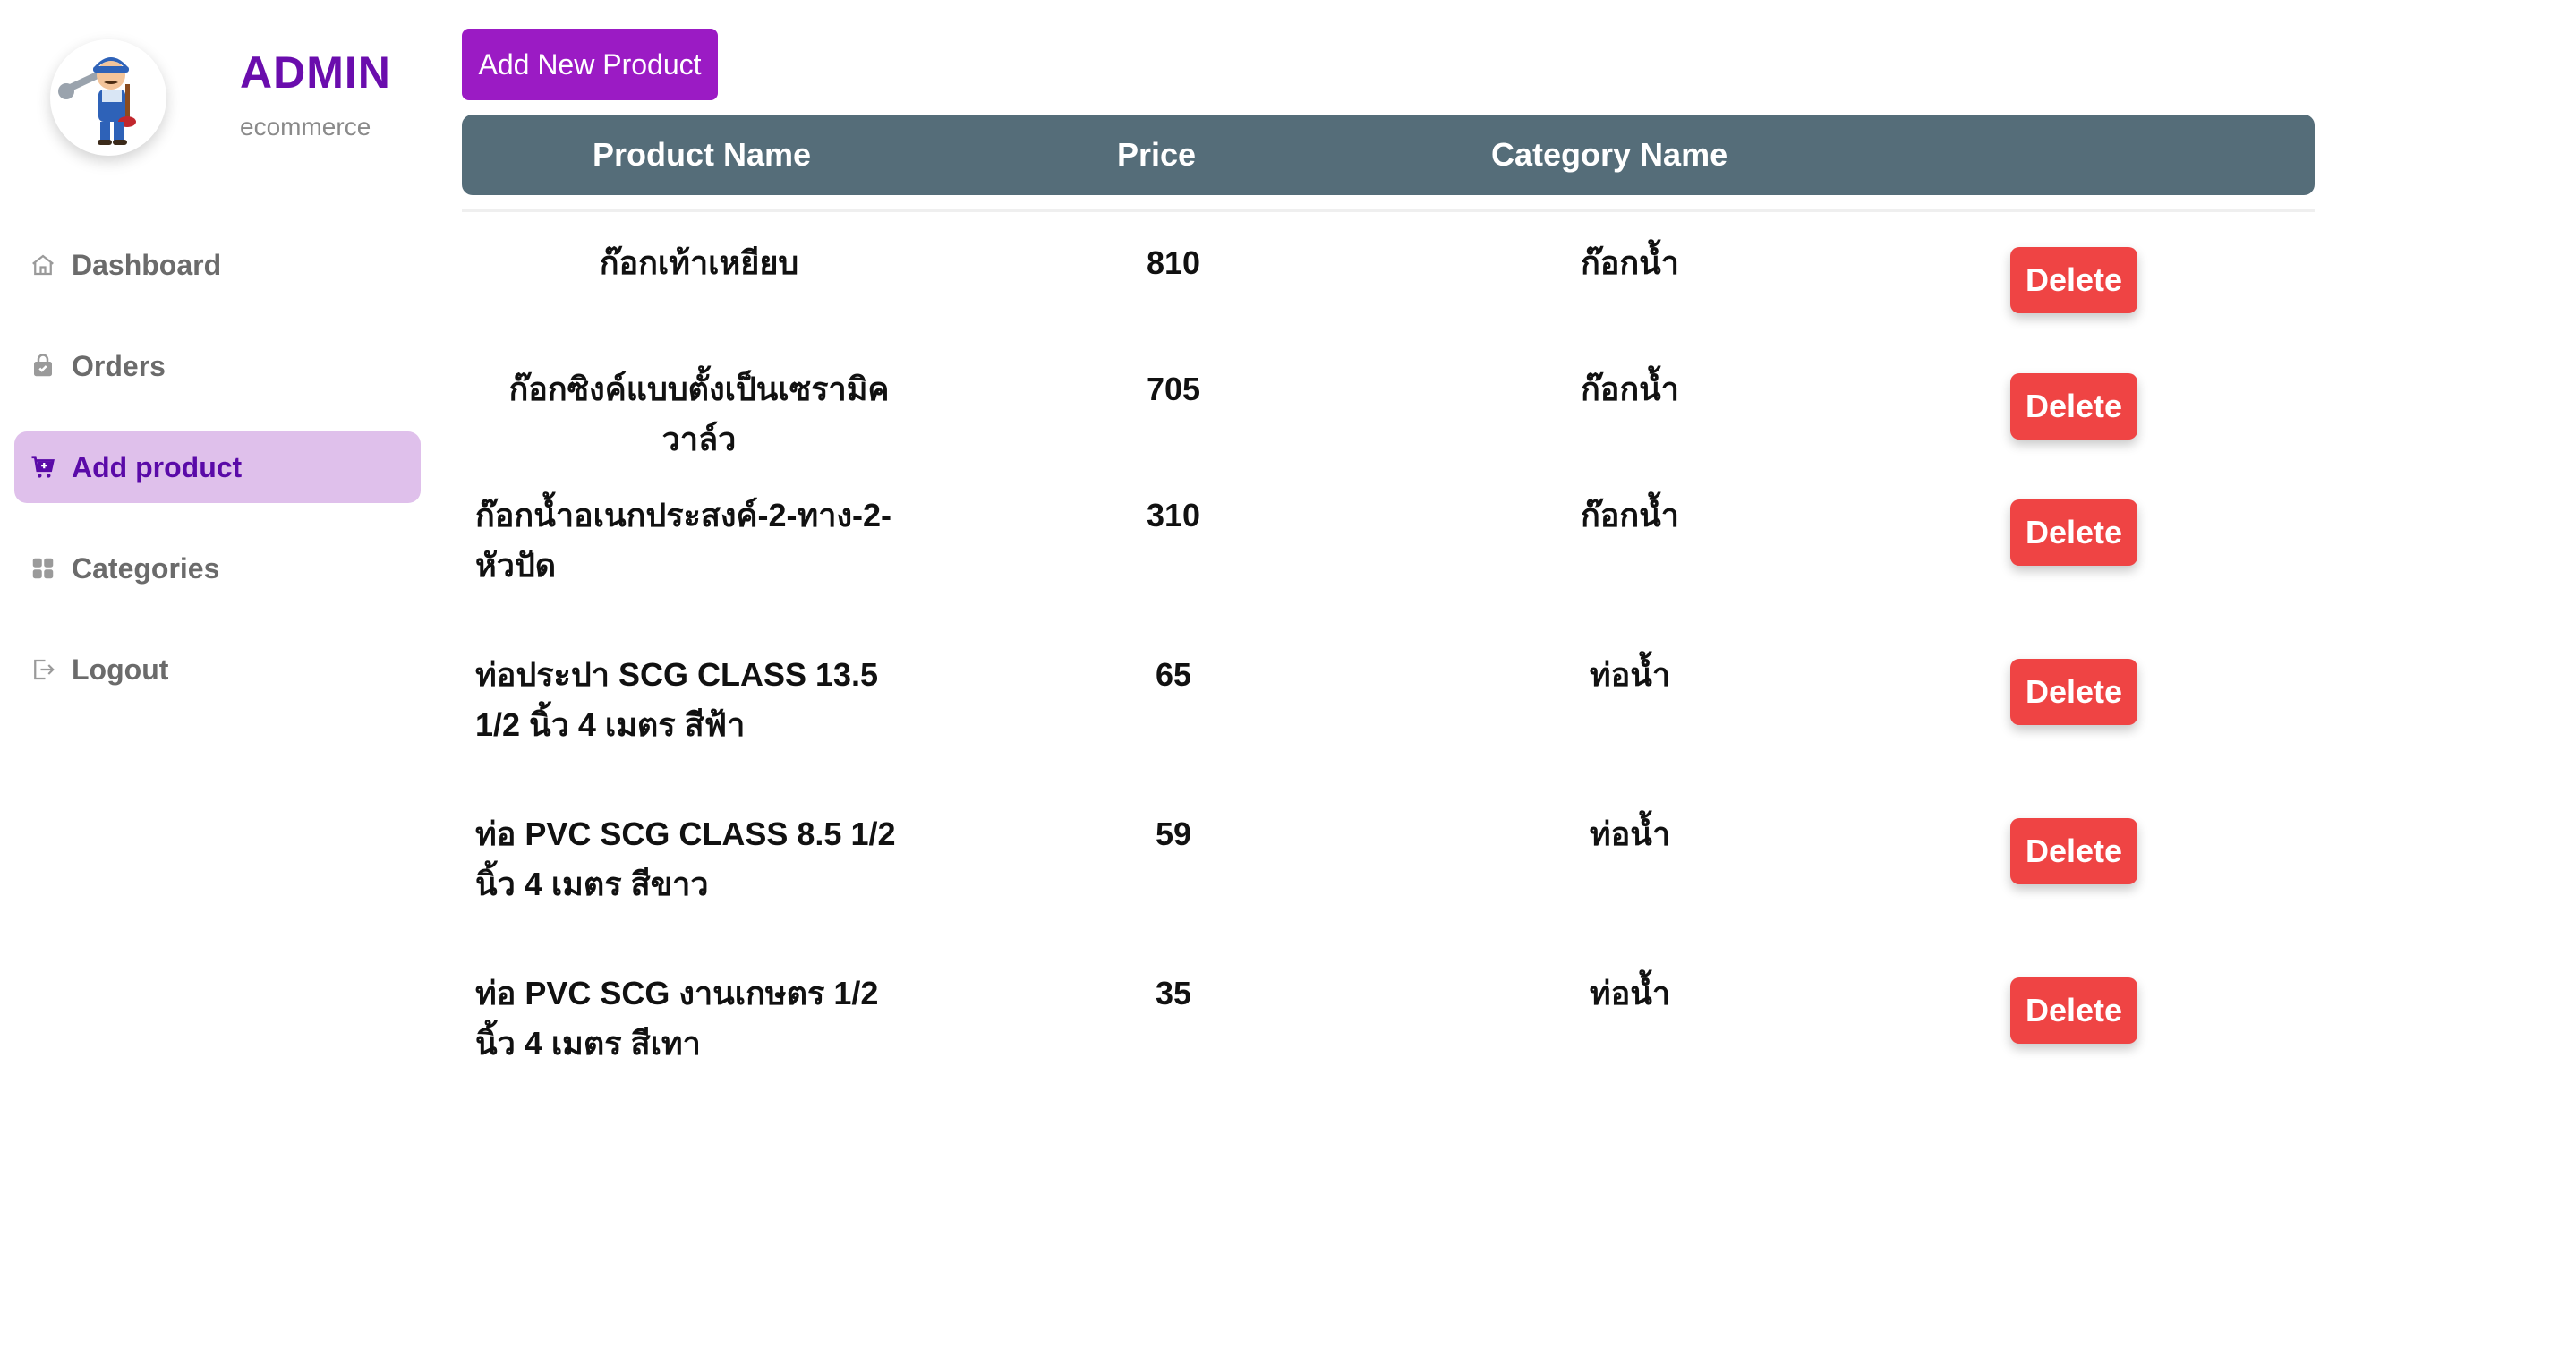 The height and width of the screenshot is (1357, 2576). I want to click on sidebar-item-label: Orders, so click(119, 365).